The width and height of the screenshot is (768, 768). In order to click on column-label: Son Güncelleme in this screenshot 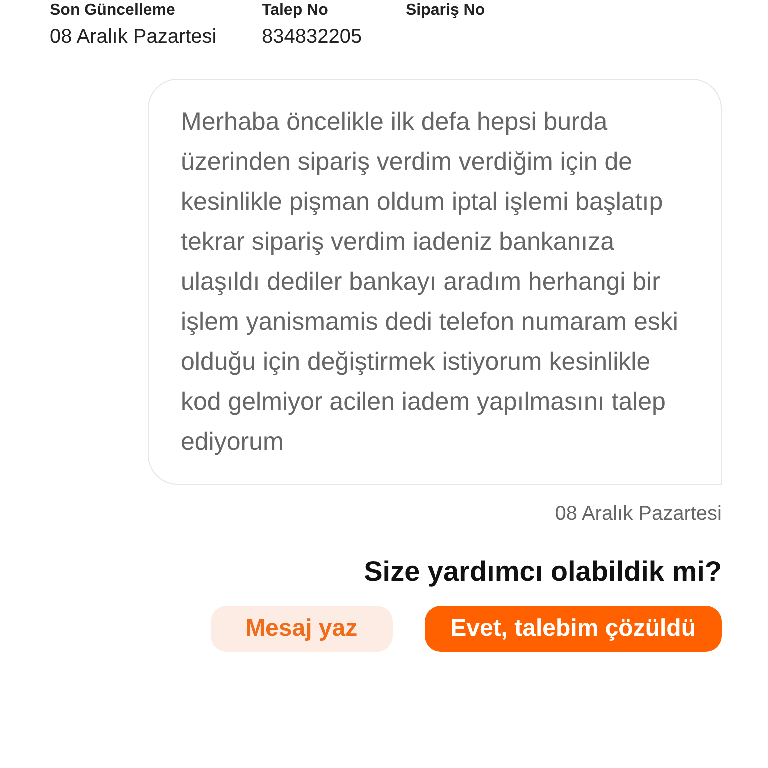, I will do `click(113, 11)`.